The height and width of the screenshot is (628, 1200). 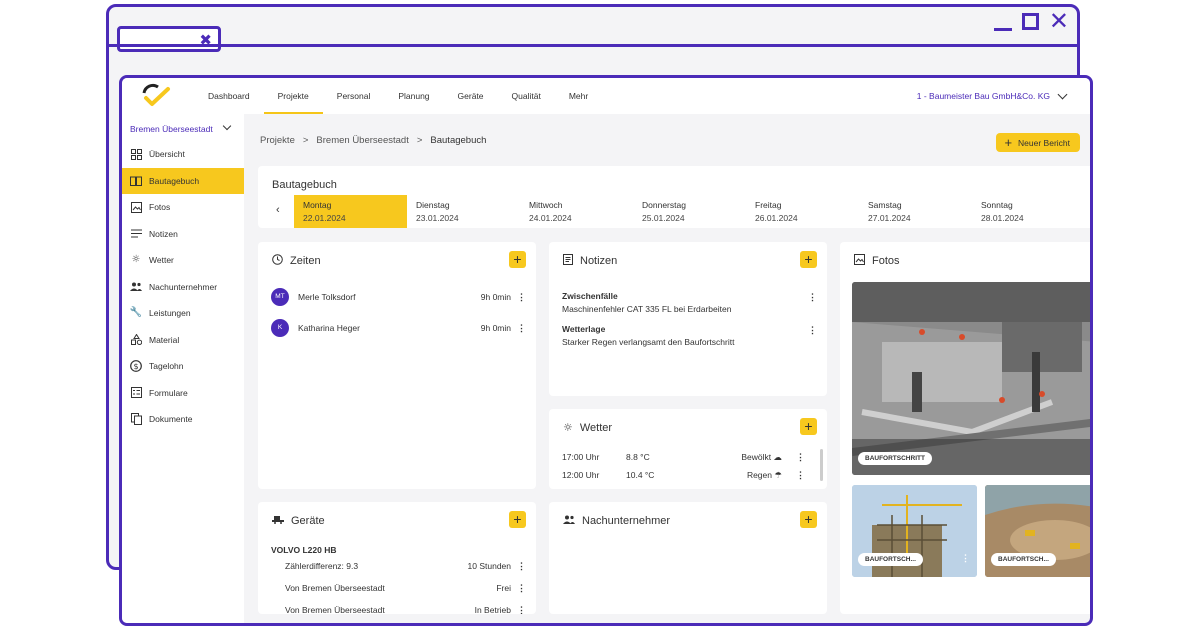 I want to click on new-report-button: + Neuer Bericht, so click(x=1038, y=142).